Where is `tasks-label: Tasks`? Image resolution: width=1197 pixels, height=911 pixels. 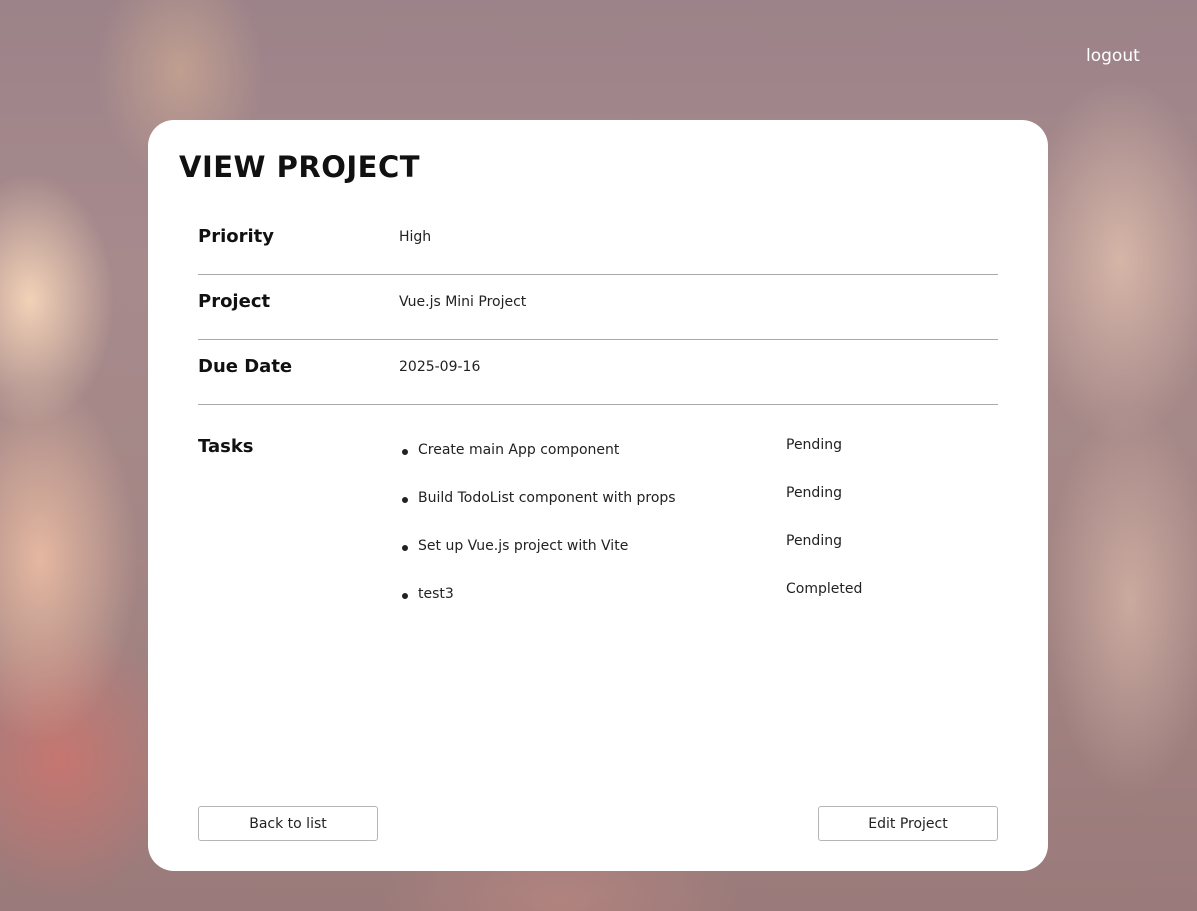
tasks-label: Tasks is located at coordinates (226, 446).